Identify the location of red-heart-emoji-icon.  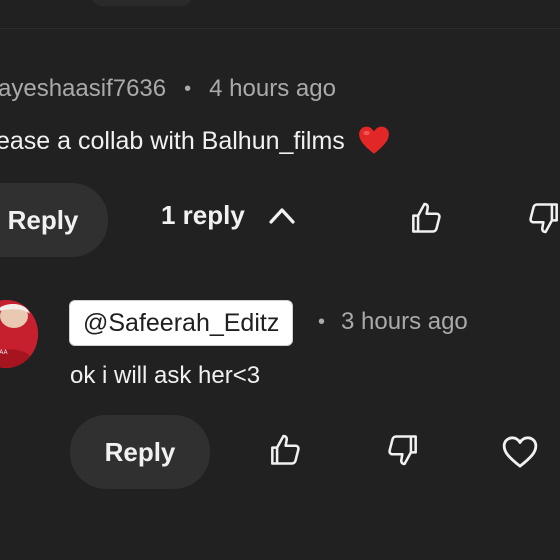
(374, 141).